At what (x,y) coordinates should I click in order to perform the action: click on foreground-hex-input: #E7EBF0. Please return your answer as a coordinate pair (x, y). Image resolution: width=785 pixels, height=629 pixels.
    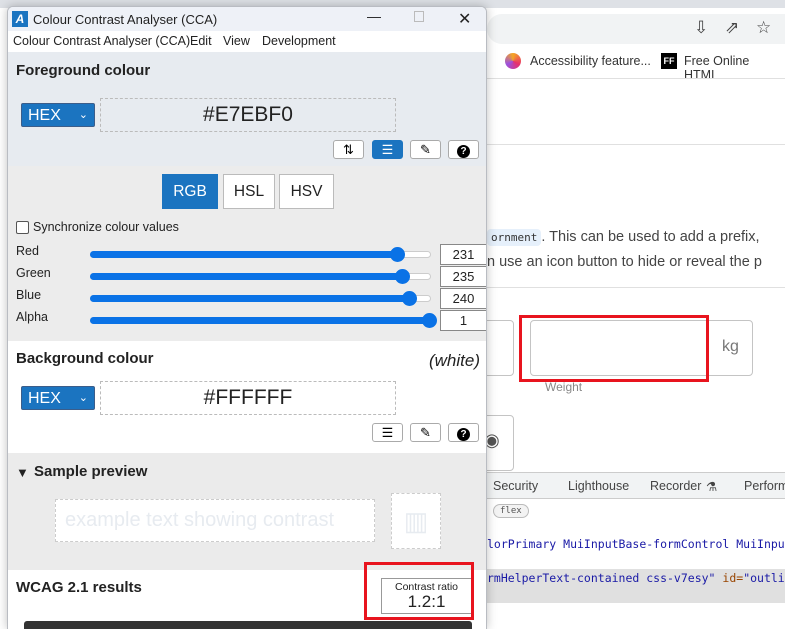
    Looking at the image, I should click on (248, 115).